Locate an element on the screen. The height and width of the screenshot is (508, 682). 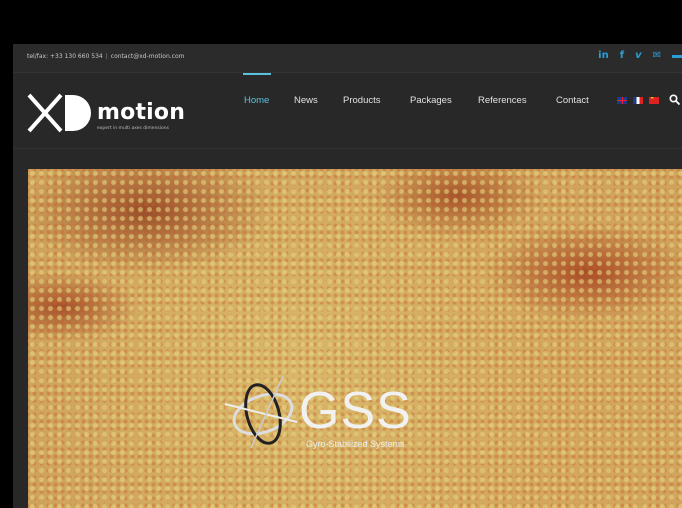
gss-wordmark: GSS is located at coordinates (355, 411).